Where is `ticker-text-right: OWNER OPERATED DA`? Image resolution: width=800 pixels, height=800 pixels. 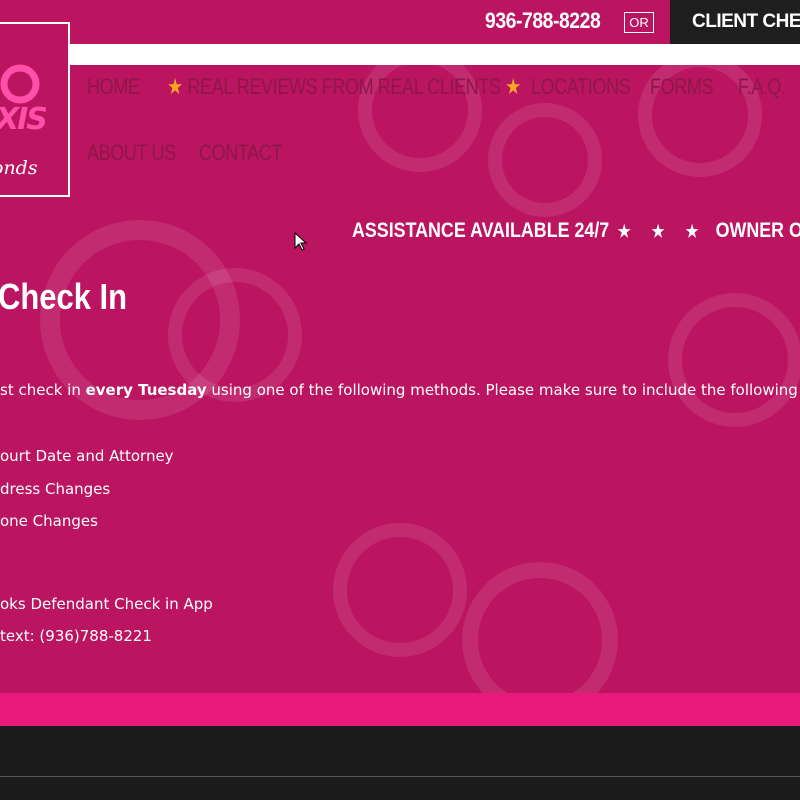
ticker-text-right: OWNER OPERATED DA is located at coordinates (757, 230).